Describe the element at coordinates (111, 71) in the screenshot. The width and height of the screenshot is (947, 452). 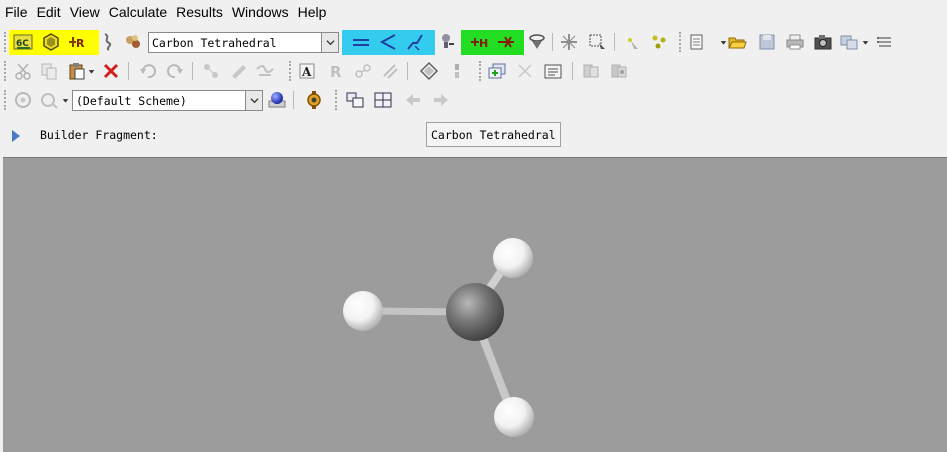
I see `delete-icon` at that location.